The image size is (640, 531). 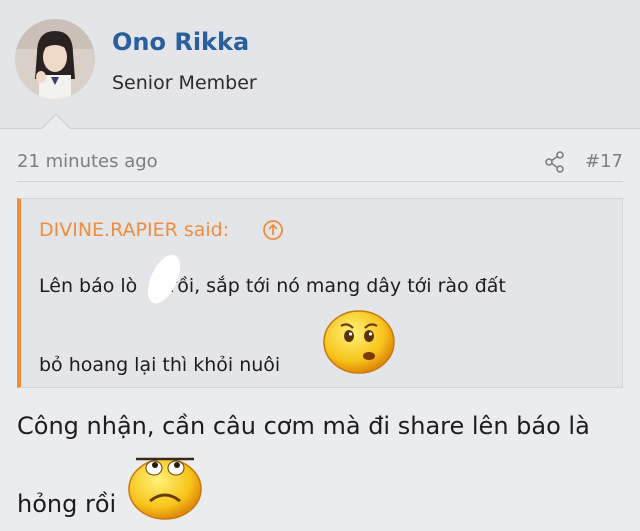 I want to click on quote-text-end: u rồi, sắp tới nó mang dây tới rào đất, so click(x=328, y=286).